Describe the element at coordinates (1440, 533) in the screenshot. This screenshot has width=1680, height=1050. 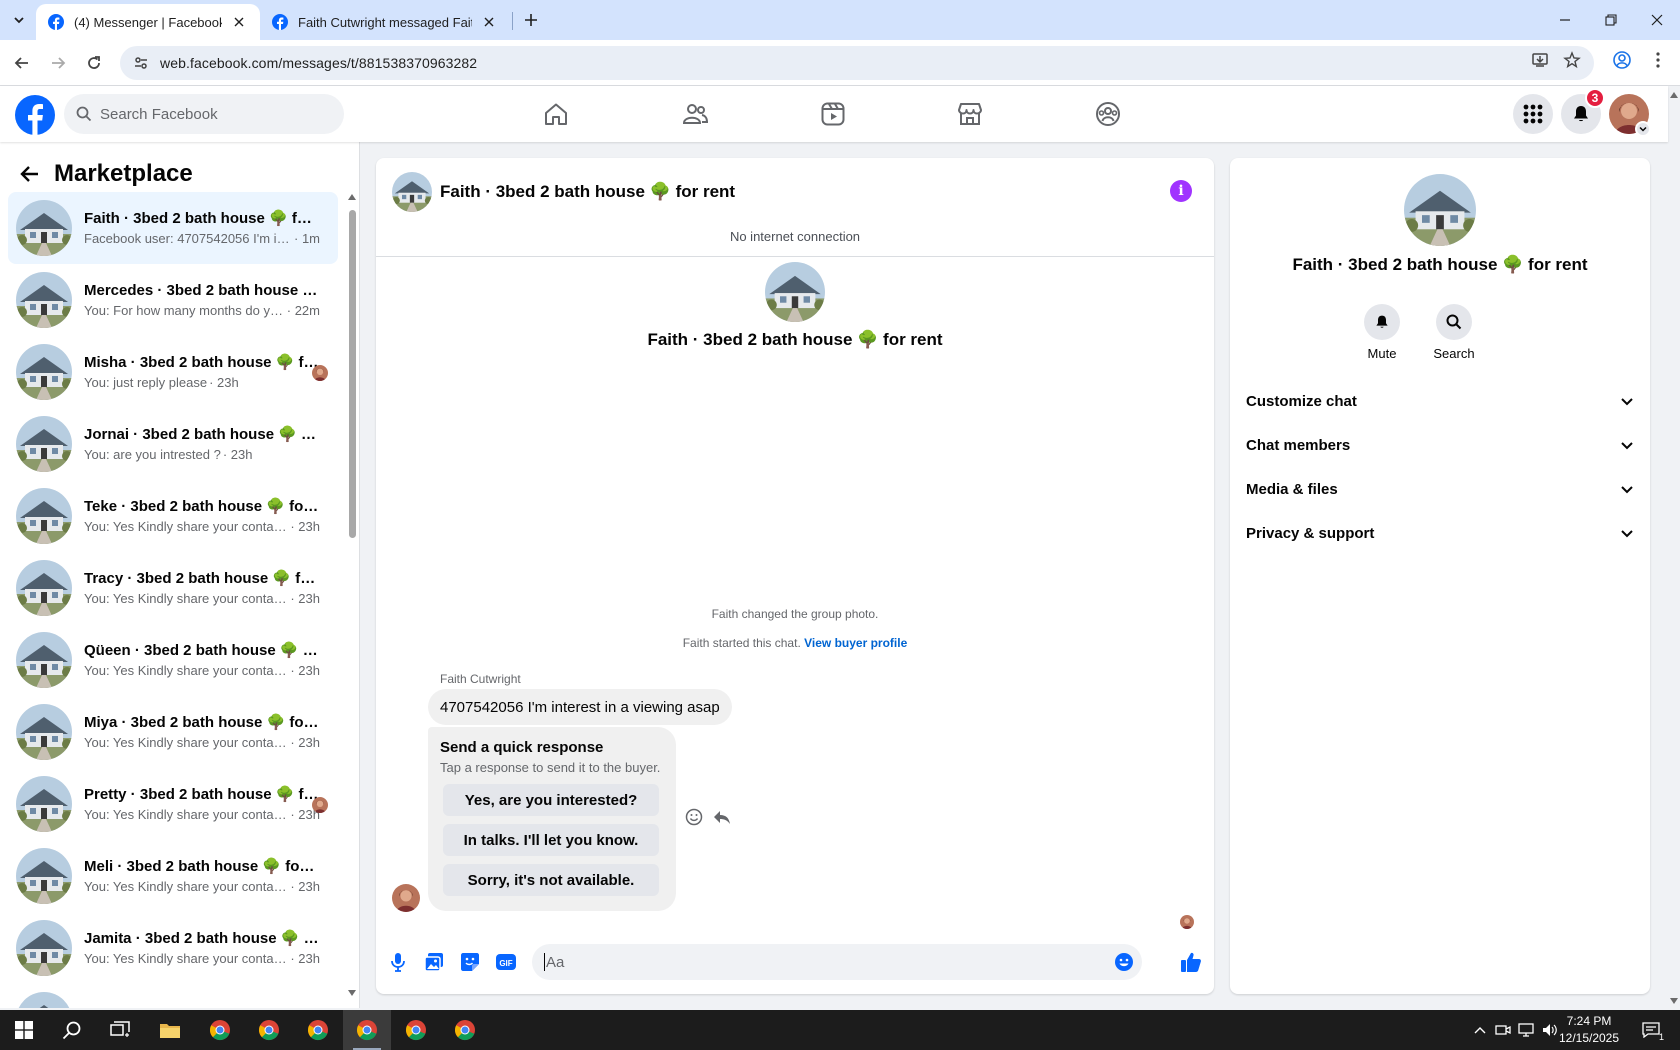
I see `privacy-and-support-section: Privacy & support` at that location.